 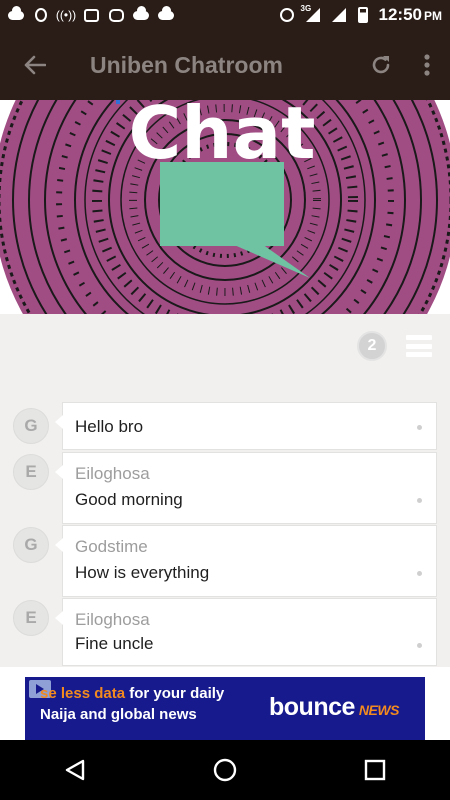 I want to click on app-bar: Uniben Chatroom, so click(x=225, y=65).